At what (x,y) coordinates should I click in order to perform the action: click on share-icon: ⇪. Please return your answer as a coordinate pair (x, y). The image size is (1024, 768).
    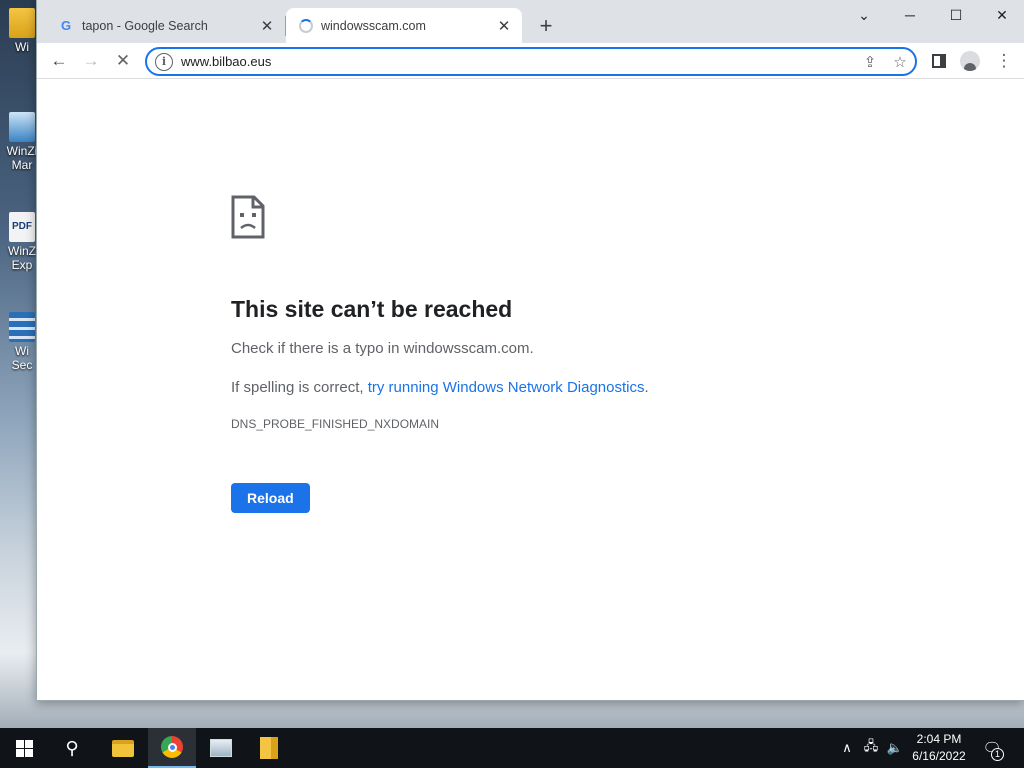
    Looking at the image, I should click on (870, 62).